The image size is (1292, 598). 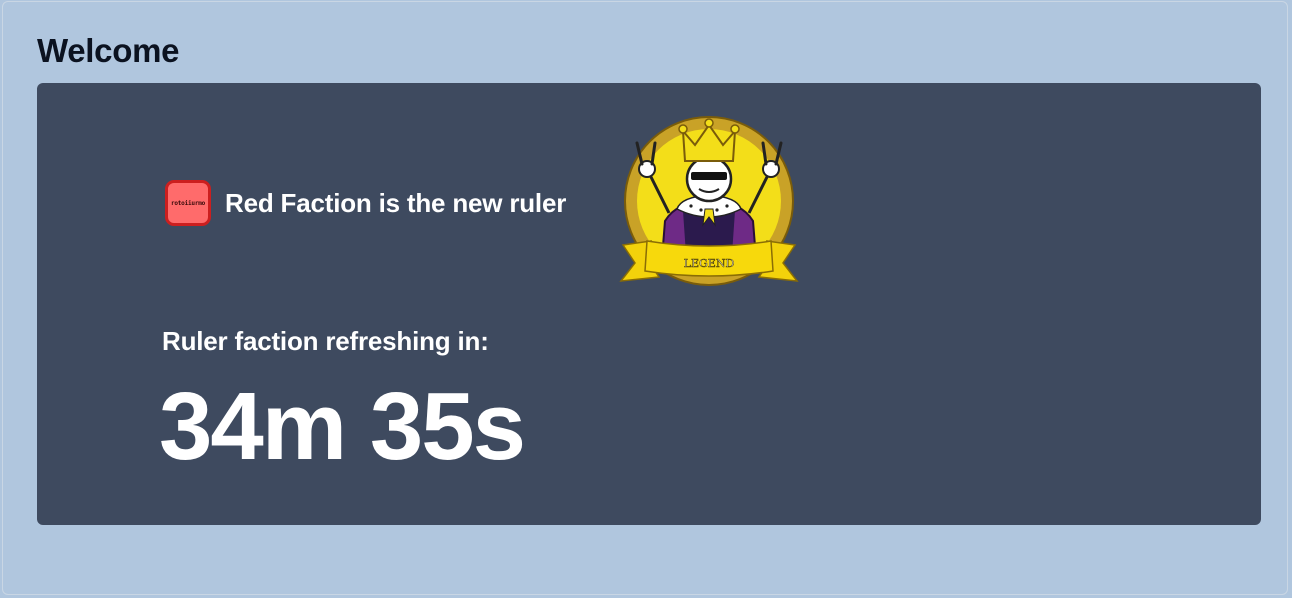 What do you see at coordinates (709, 263) in the screenshot?
I see `legend-badge-label: LEGEND` at bounding box center [709, 263].